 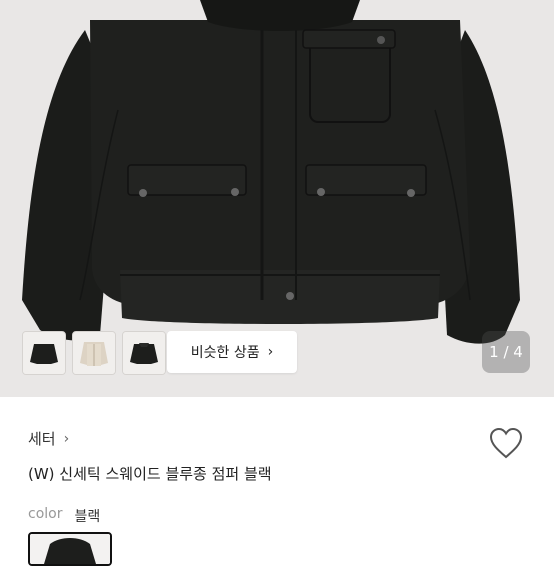 I want to click on category-breadcrumb: 세터 ›, so click(x=48, y=438).